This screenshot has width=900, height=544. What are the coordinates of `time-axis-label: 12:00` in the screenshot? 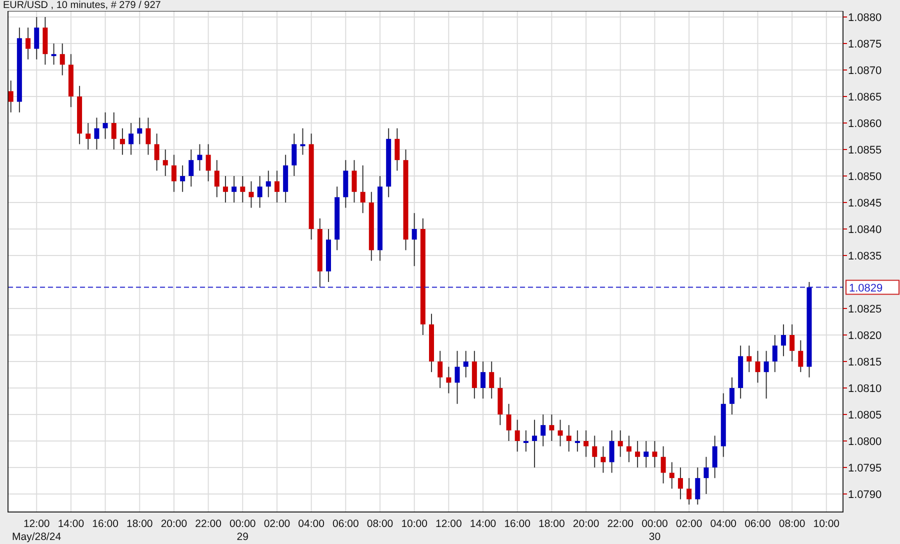 It's located at (36, 524).